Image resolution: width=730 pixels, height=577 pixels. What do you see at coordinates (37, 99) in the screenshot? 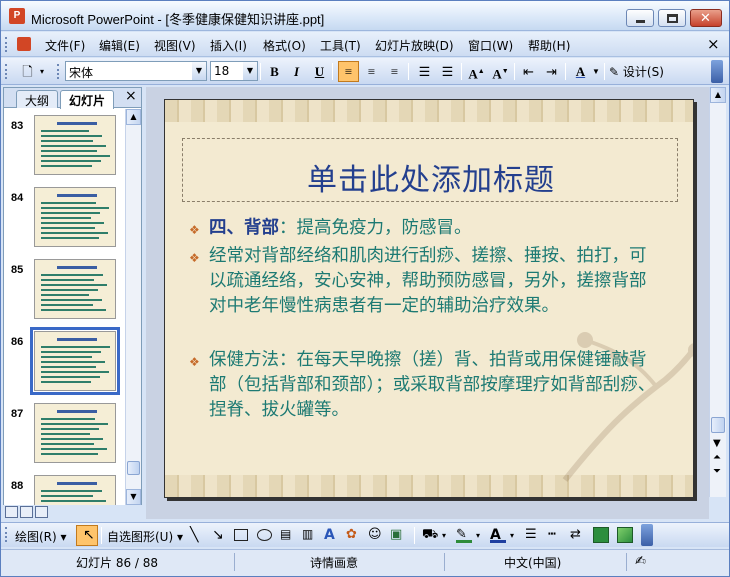
I see `tab-outline: 大纲` at bounding box center [37, 99].